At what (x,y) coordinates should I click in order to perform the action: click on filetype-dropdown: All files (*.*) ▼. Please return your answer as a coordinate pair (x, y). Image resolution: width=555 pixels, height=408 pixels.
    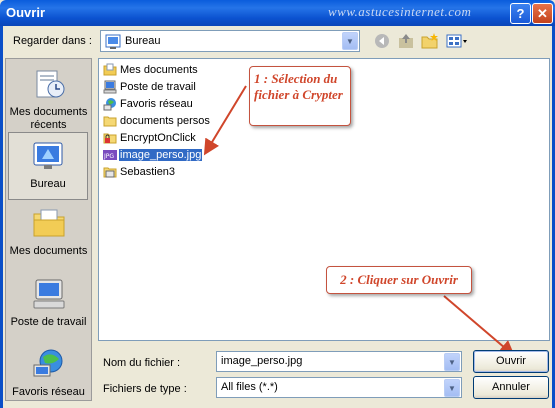
    Looking at the image, I should click on (339, 387).